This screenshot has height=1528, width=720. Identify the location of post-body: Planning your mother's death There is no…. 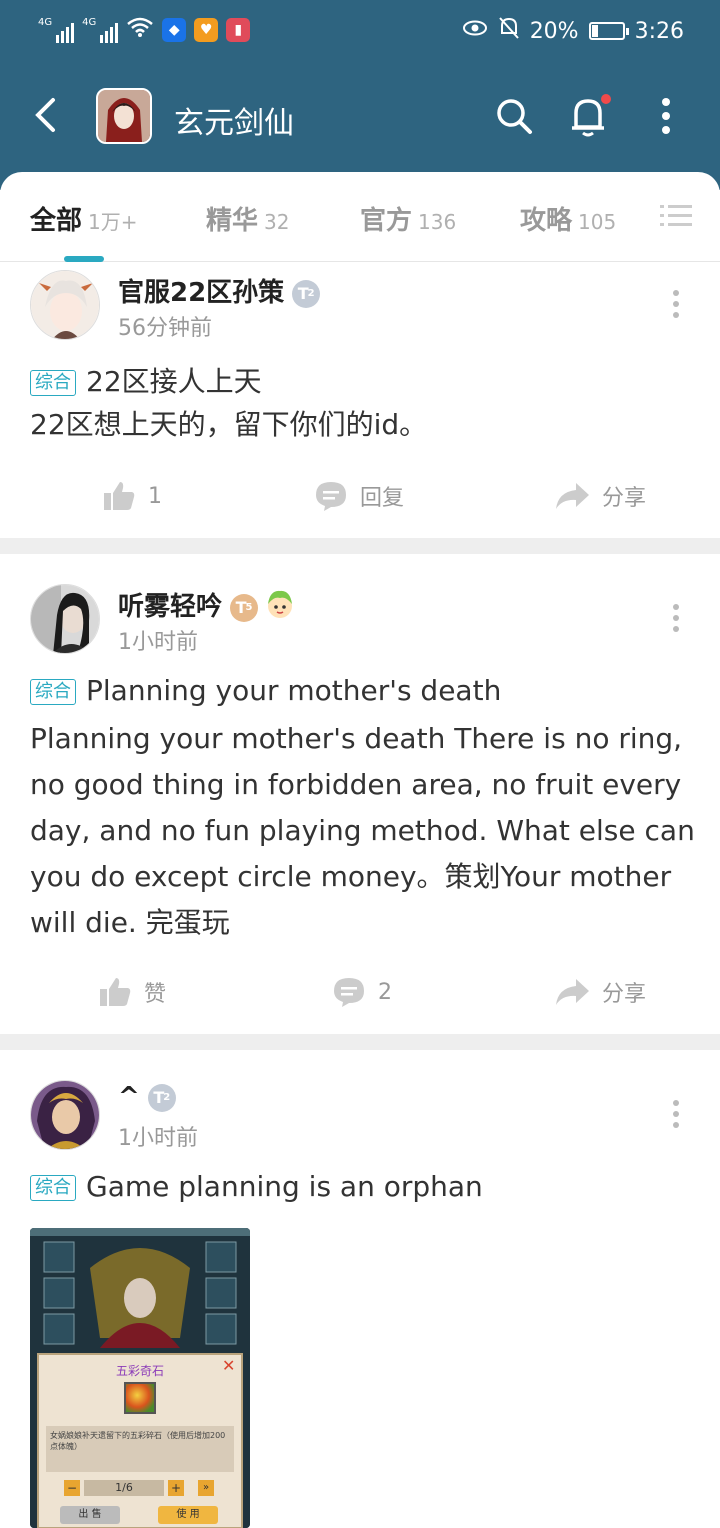
(365, 831).